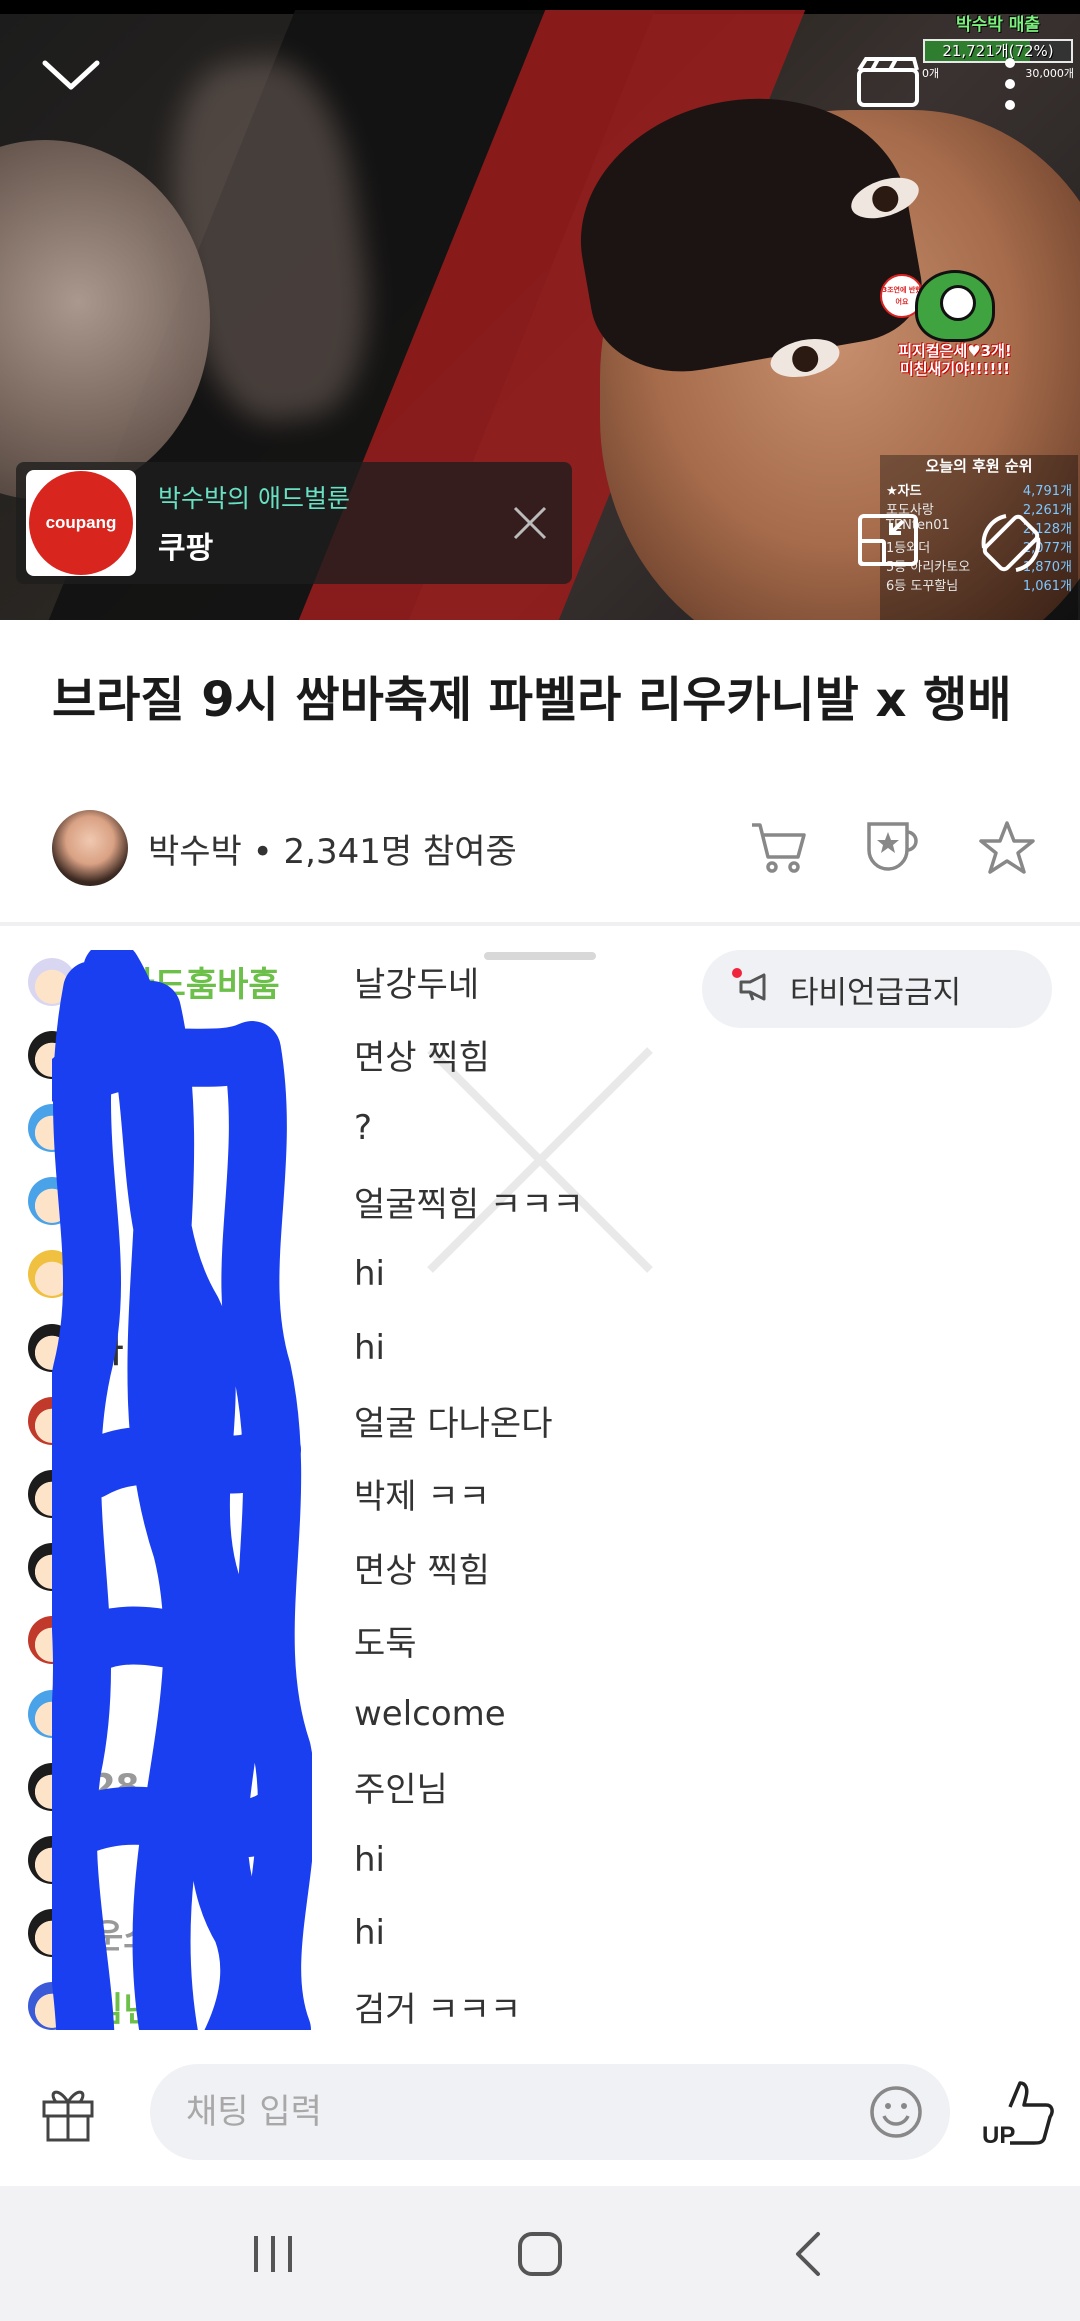  Describe the element at coordinates (955, 351) in the screenshot. I see `sticker-caption: 피지컬은세♥3개!` at that location.